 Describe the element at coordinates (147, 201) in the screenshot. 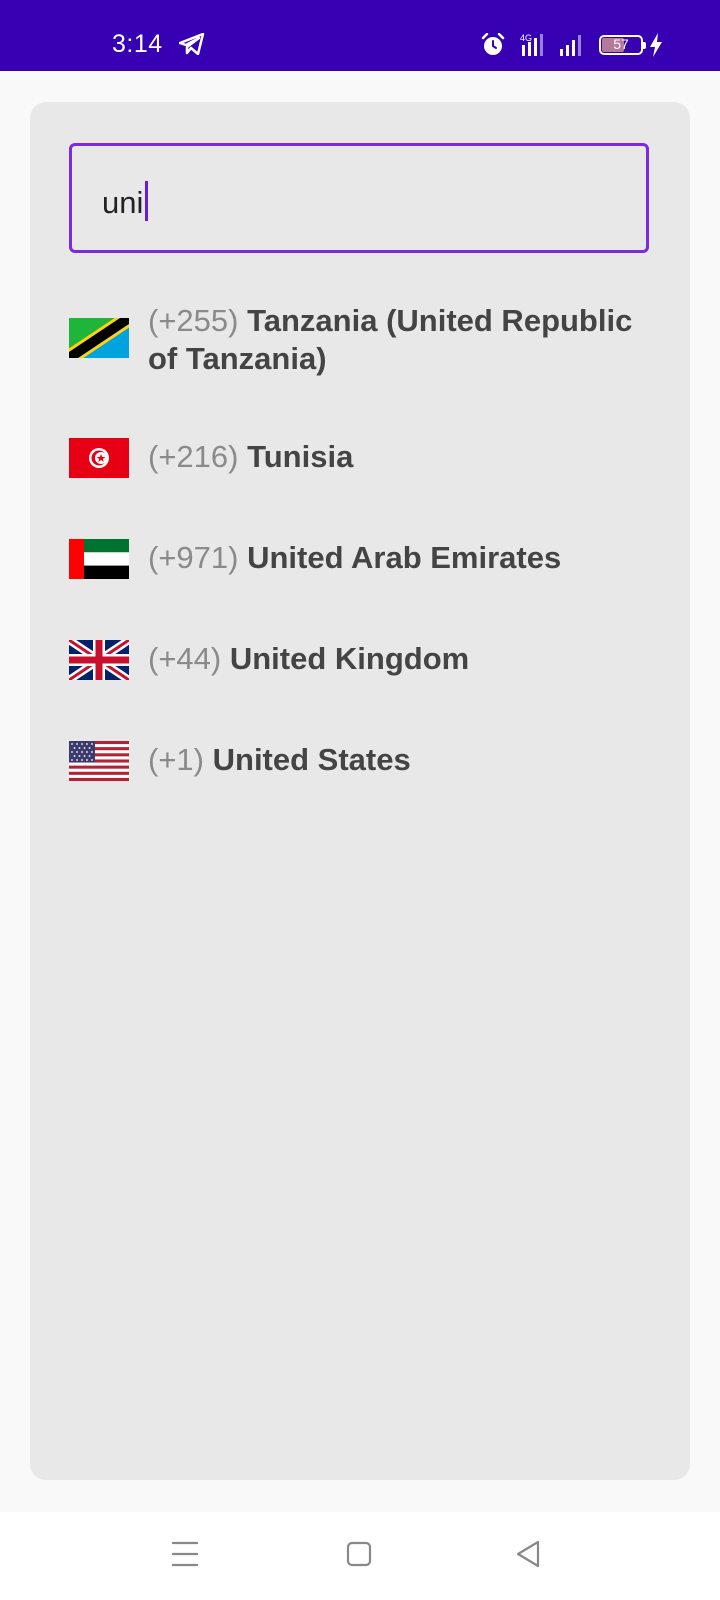

I see `text-cursor` at that location.